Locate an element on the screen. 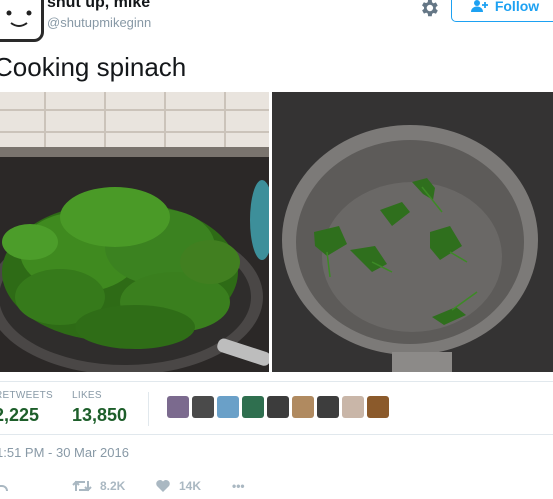 The image size is (553, 499). follow-button: Follow is located at coordinates (502, 11).